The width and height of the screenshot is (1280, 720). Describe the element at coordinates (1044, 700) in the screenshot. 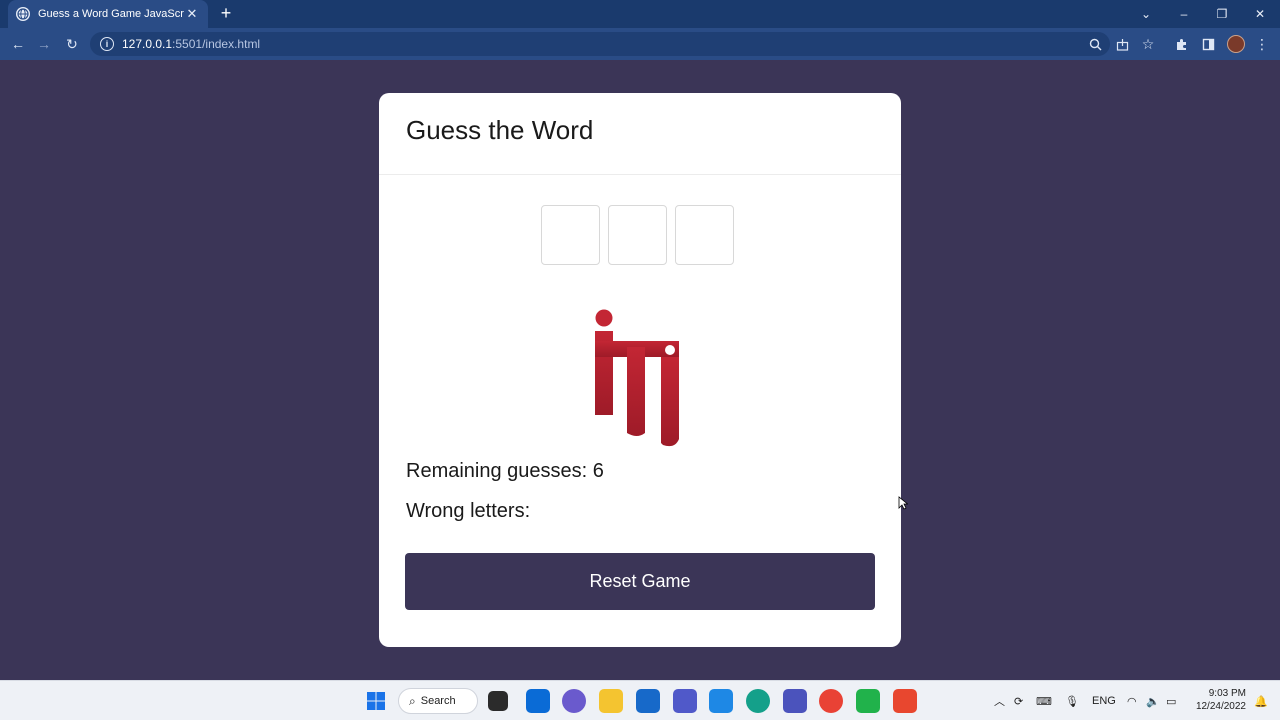

I see `keyboard-icon: ⌨` at that location.